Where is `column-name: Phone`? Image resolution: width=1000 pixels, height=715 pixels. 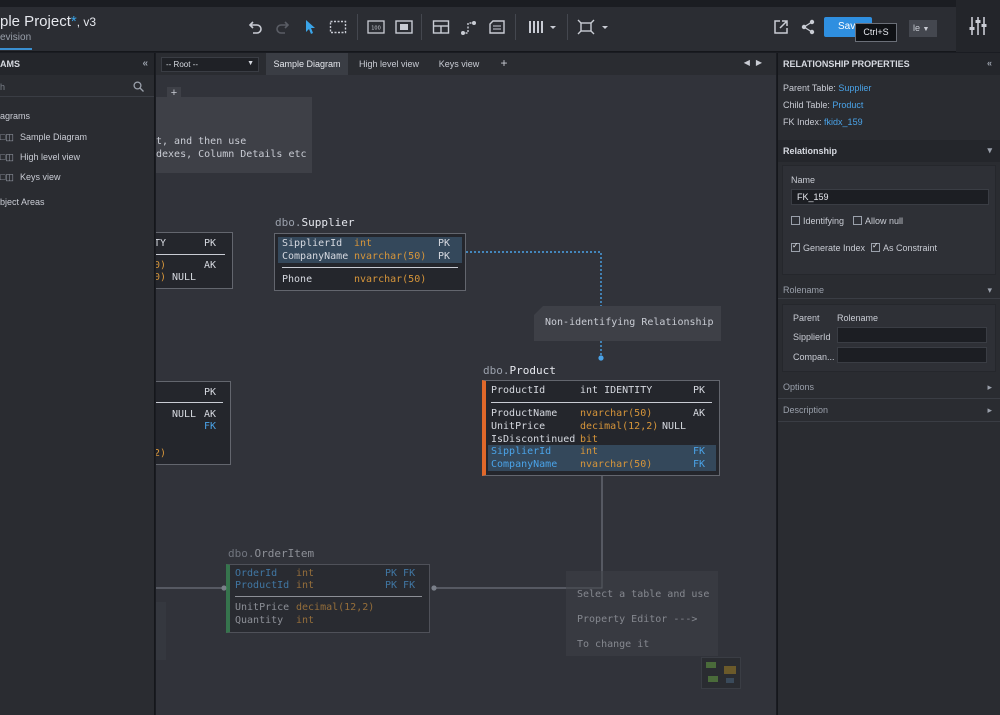
column-name: Phone is located at coordinates (297, 279).